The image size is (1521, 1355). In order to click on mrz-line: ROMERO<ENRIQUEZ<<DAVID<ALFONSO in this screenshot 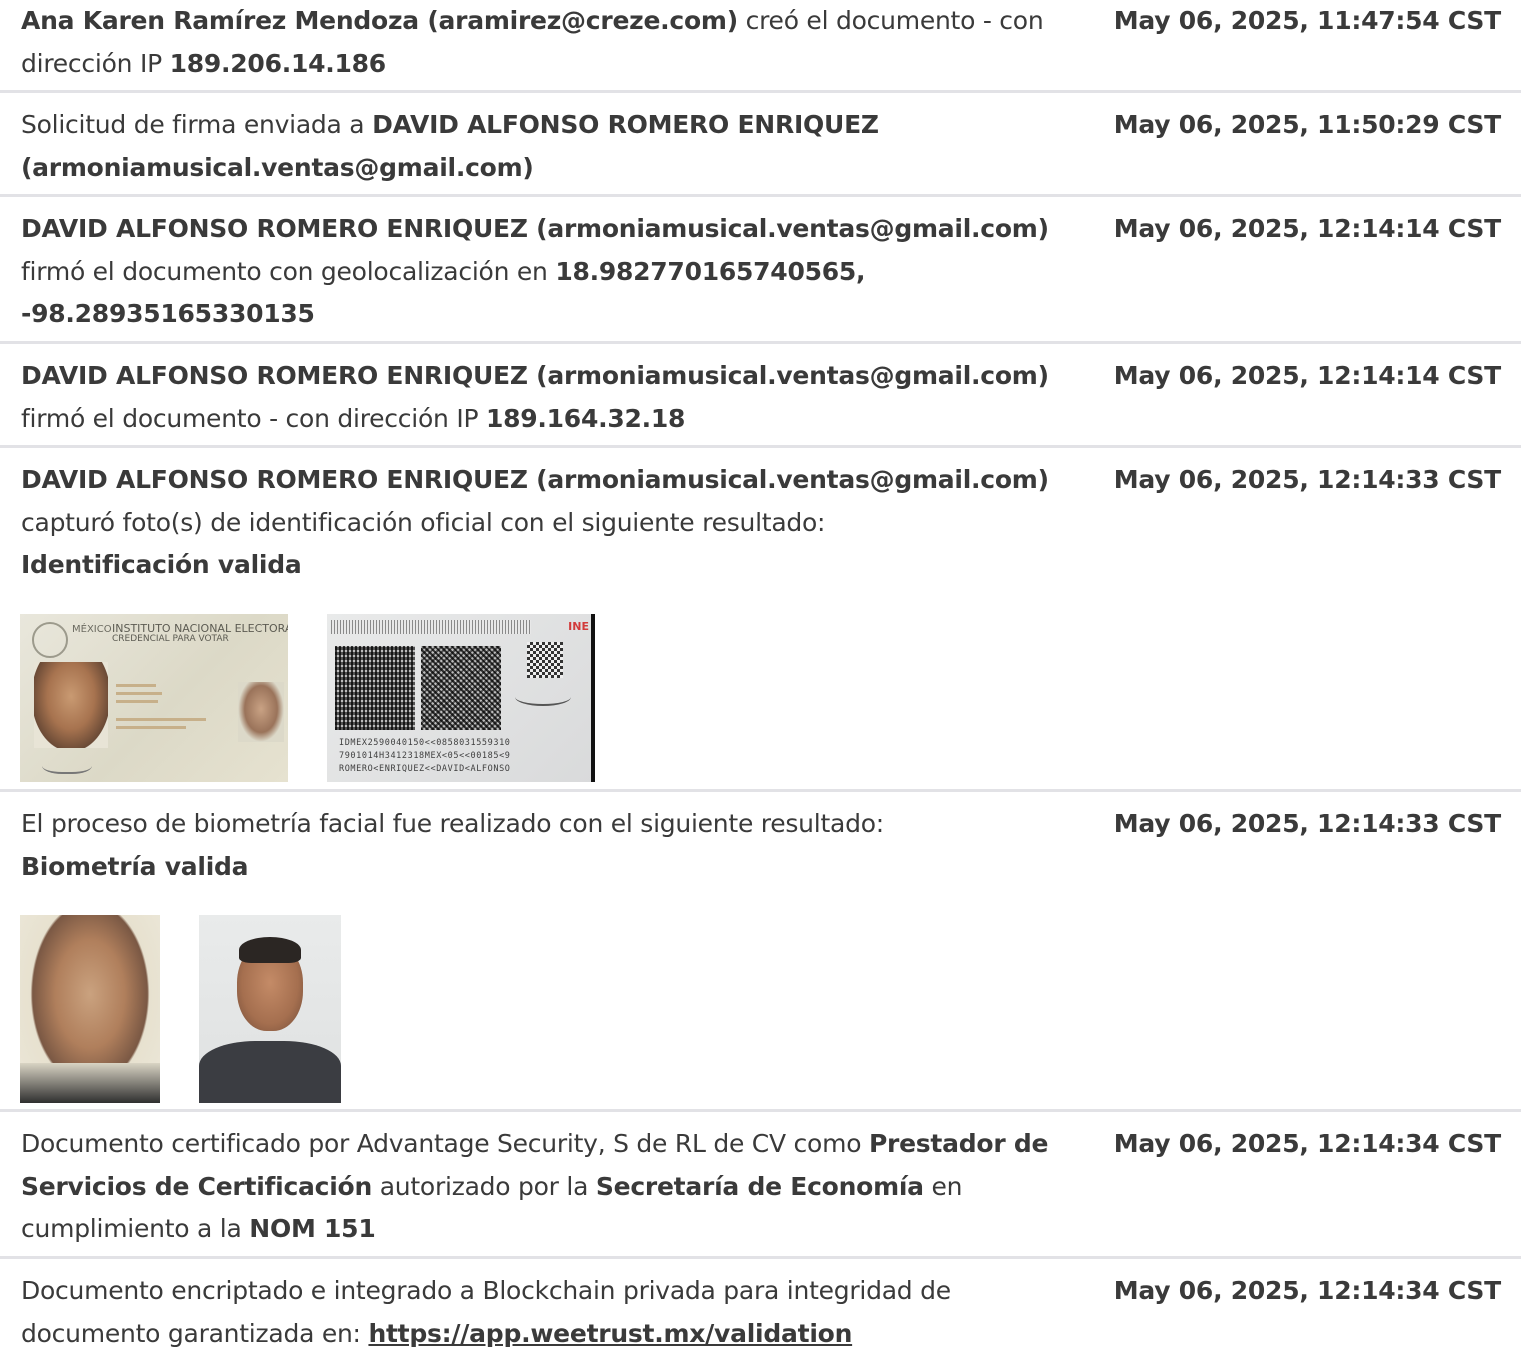, I will do `click(425, 769)`.